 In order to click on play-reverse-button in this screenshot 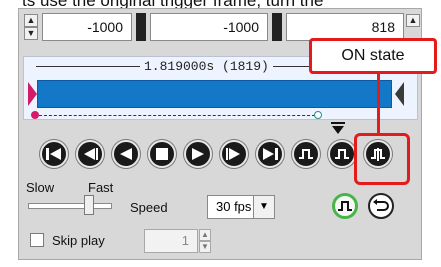, I will do `click(126, 154)`.